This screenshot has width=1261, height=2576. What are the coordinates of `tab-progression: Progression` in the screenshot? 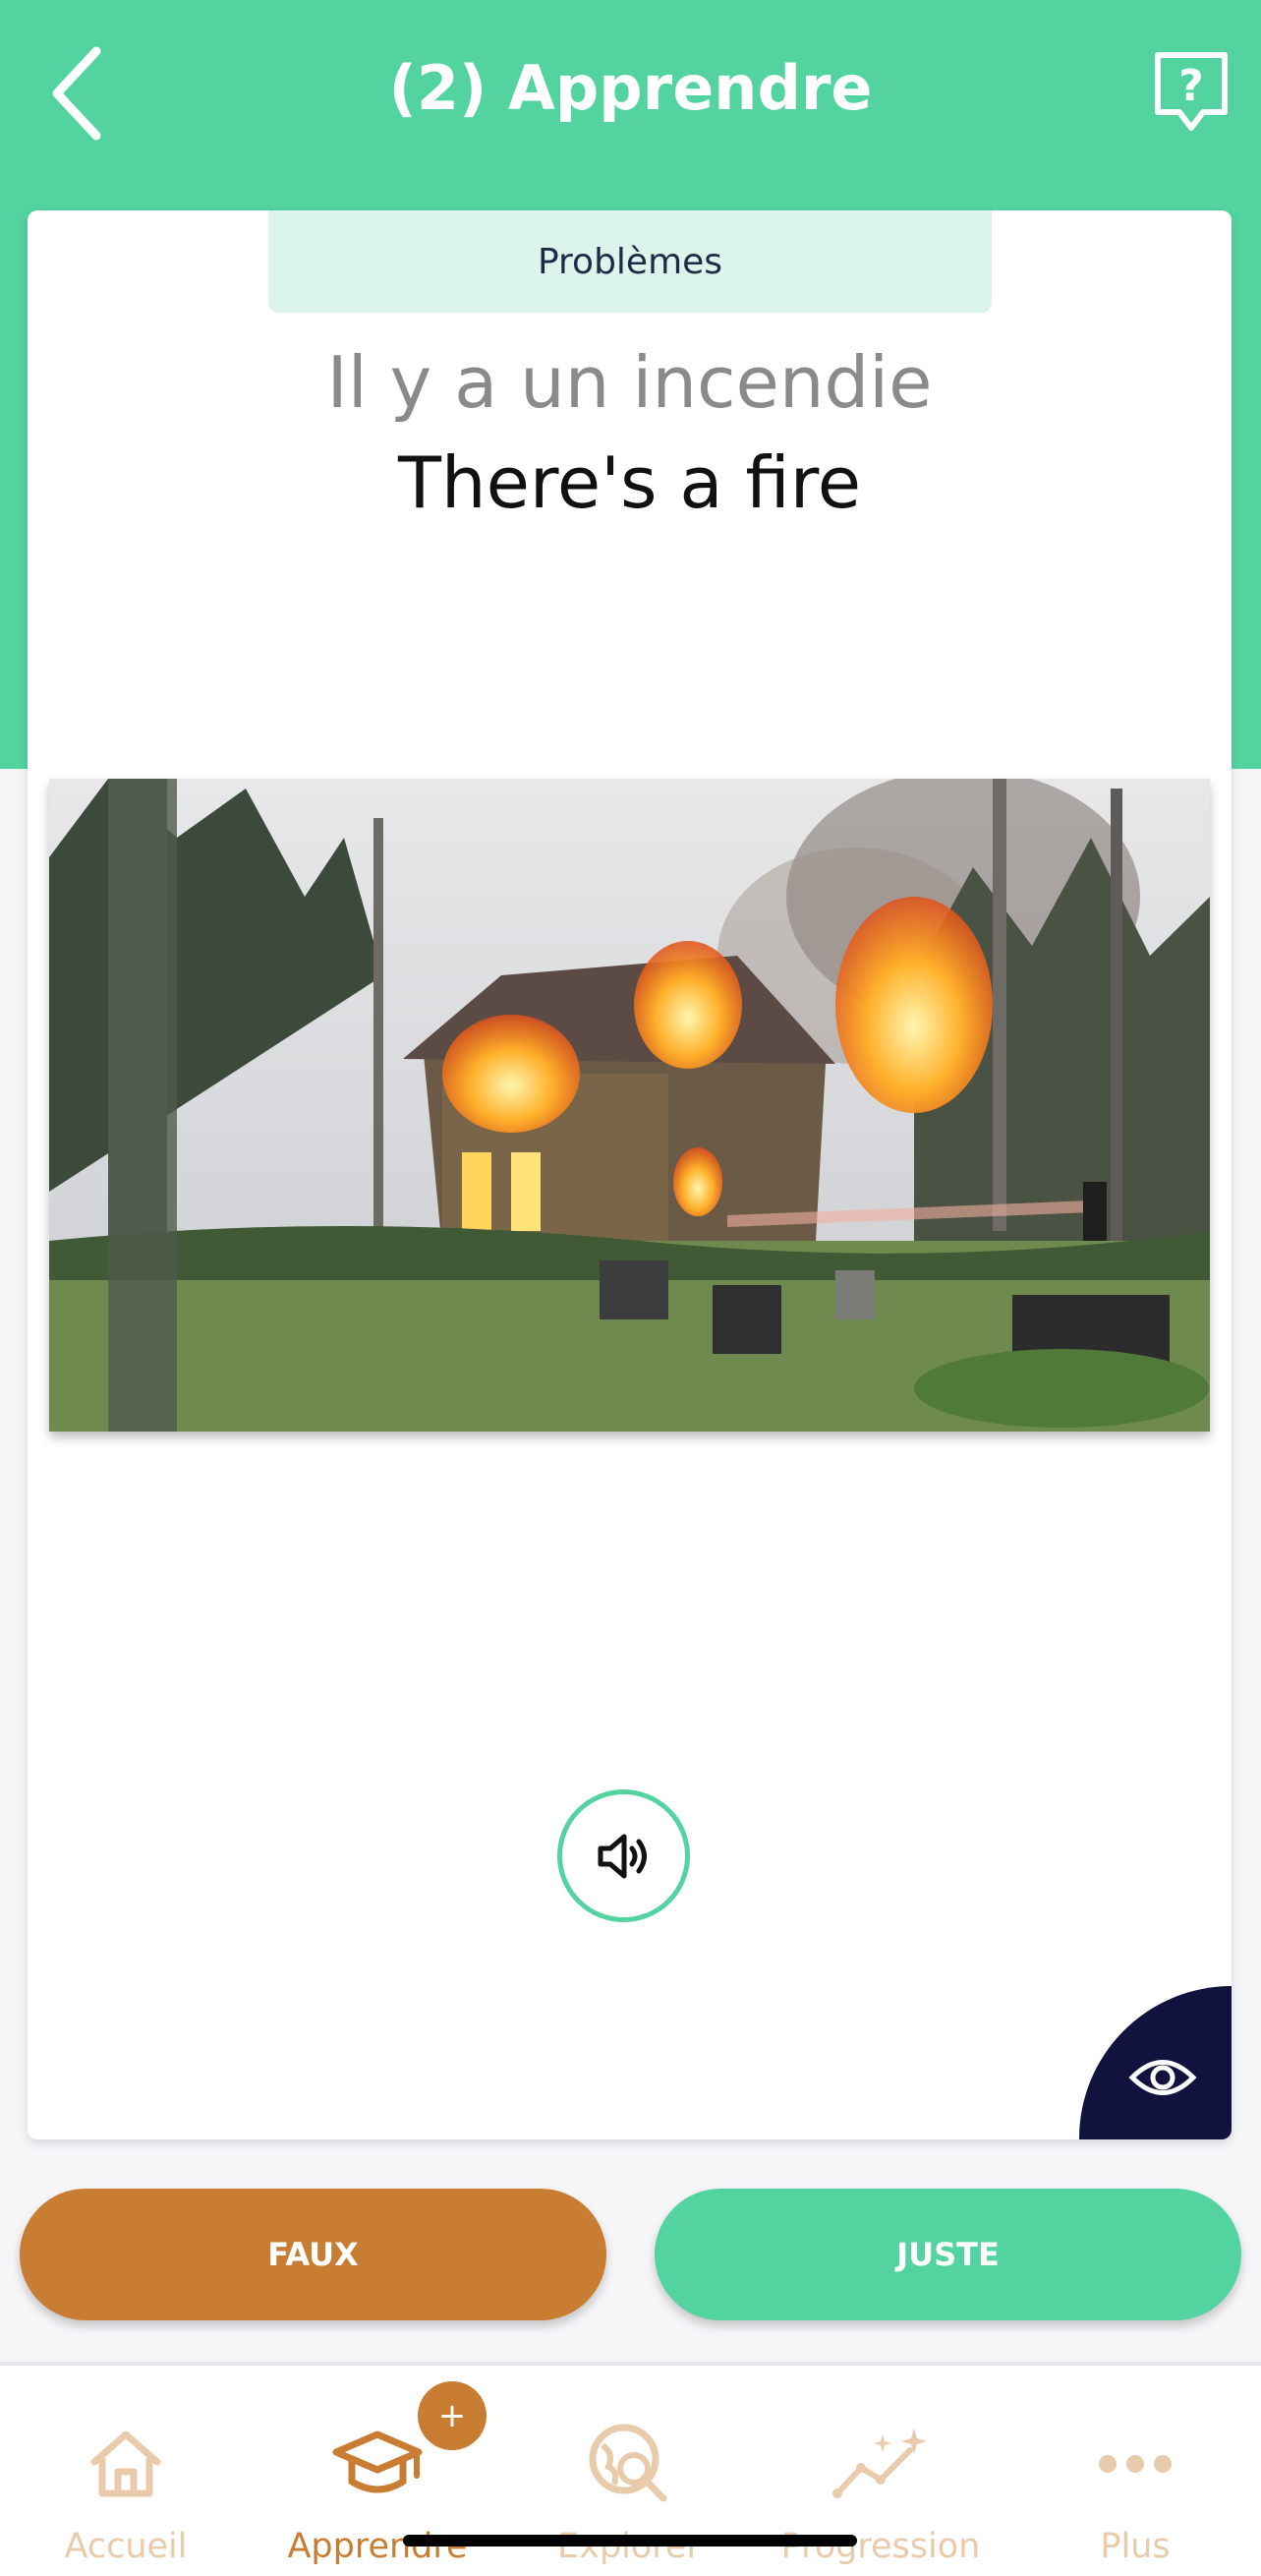 It's located at (880, 2488).